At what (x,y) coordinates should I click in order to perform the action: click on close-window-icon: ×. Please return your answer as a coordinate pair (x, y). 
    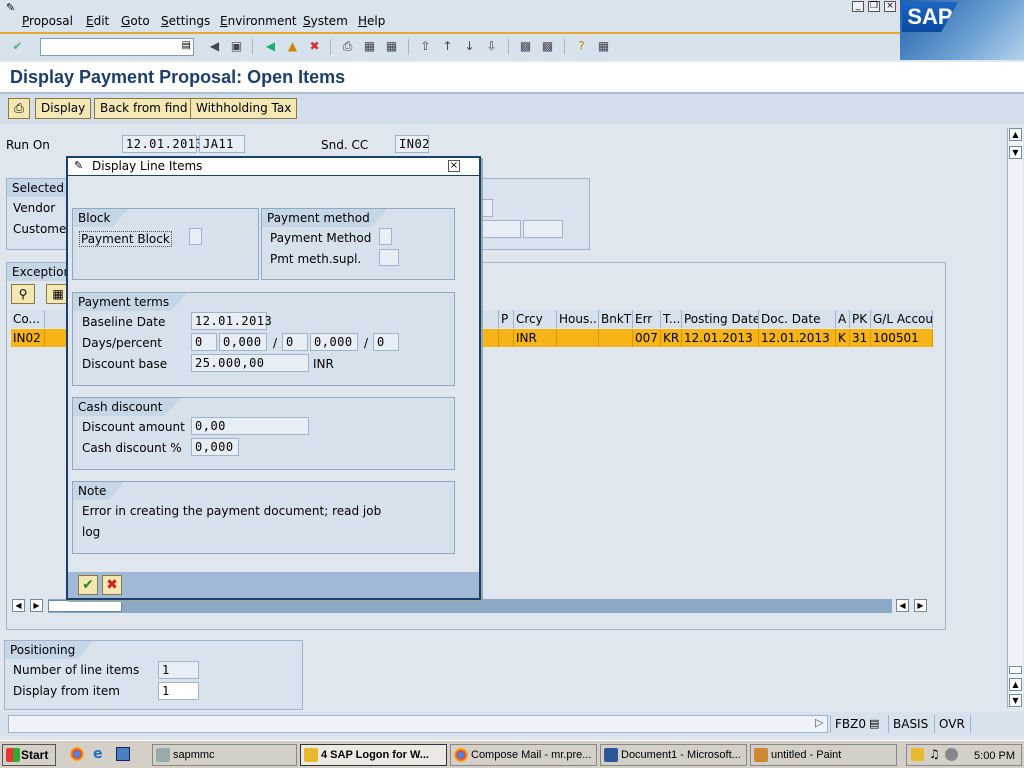
    Looking at the image, I should click on (890, 6).